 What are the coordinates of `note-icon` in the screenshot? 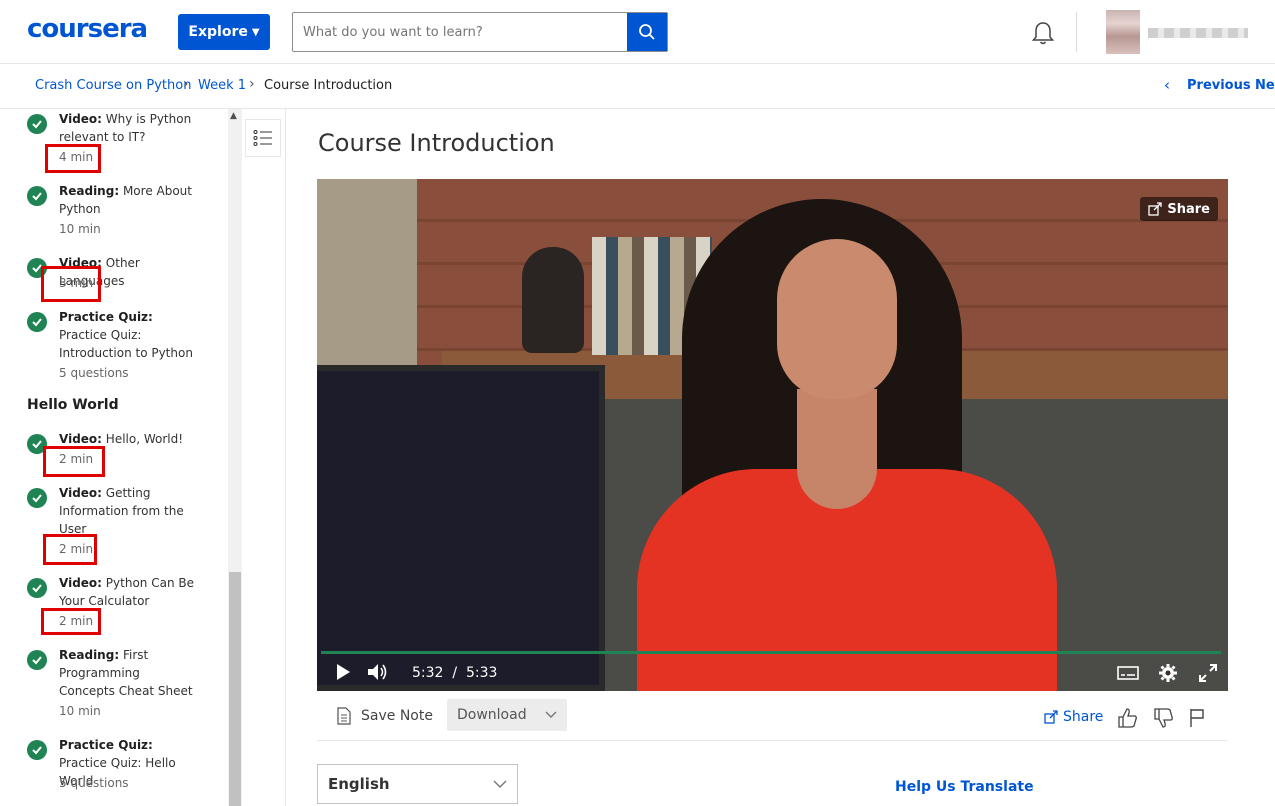 It's located at (344, 716).